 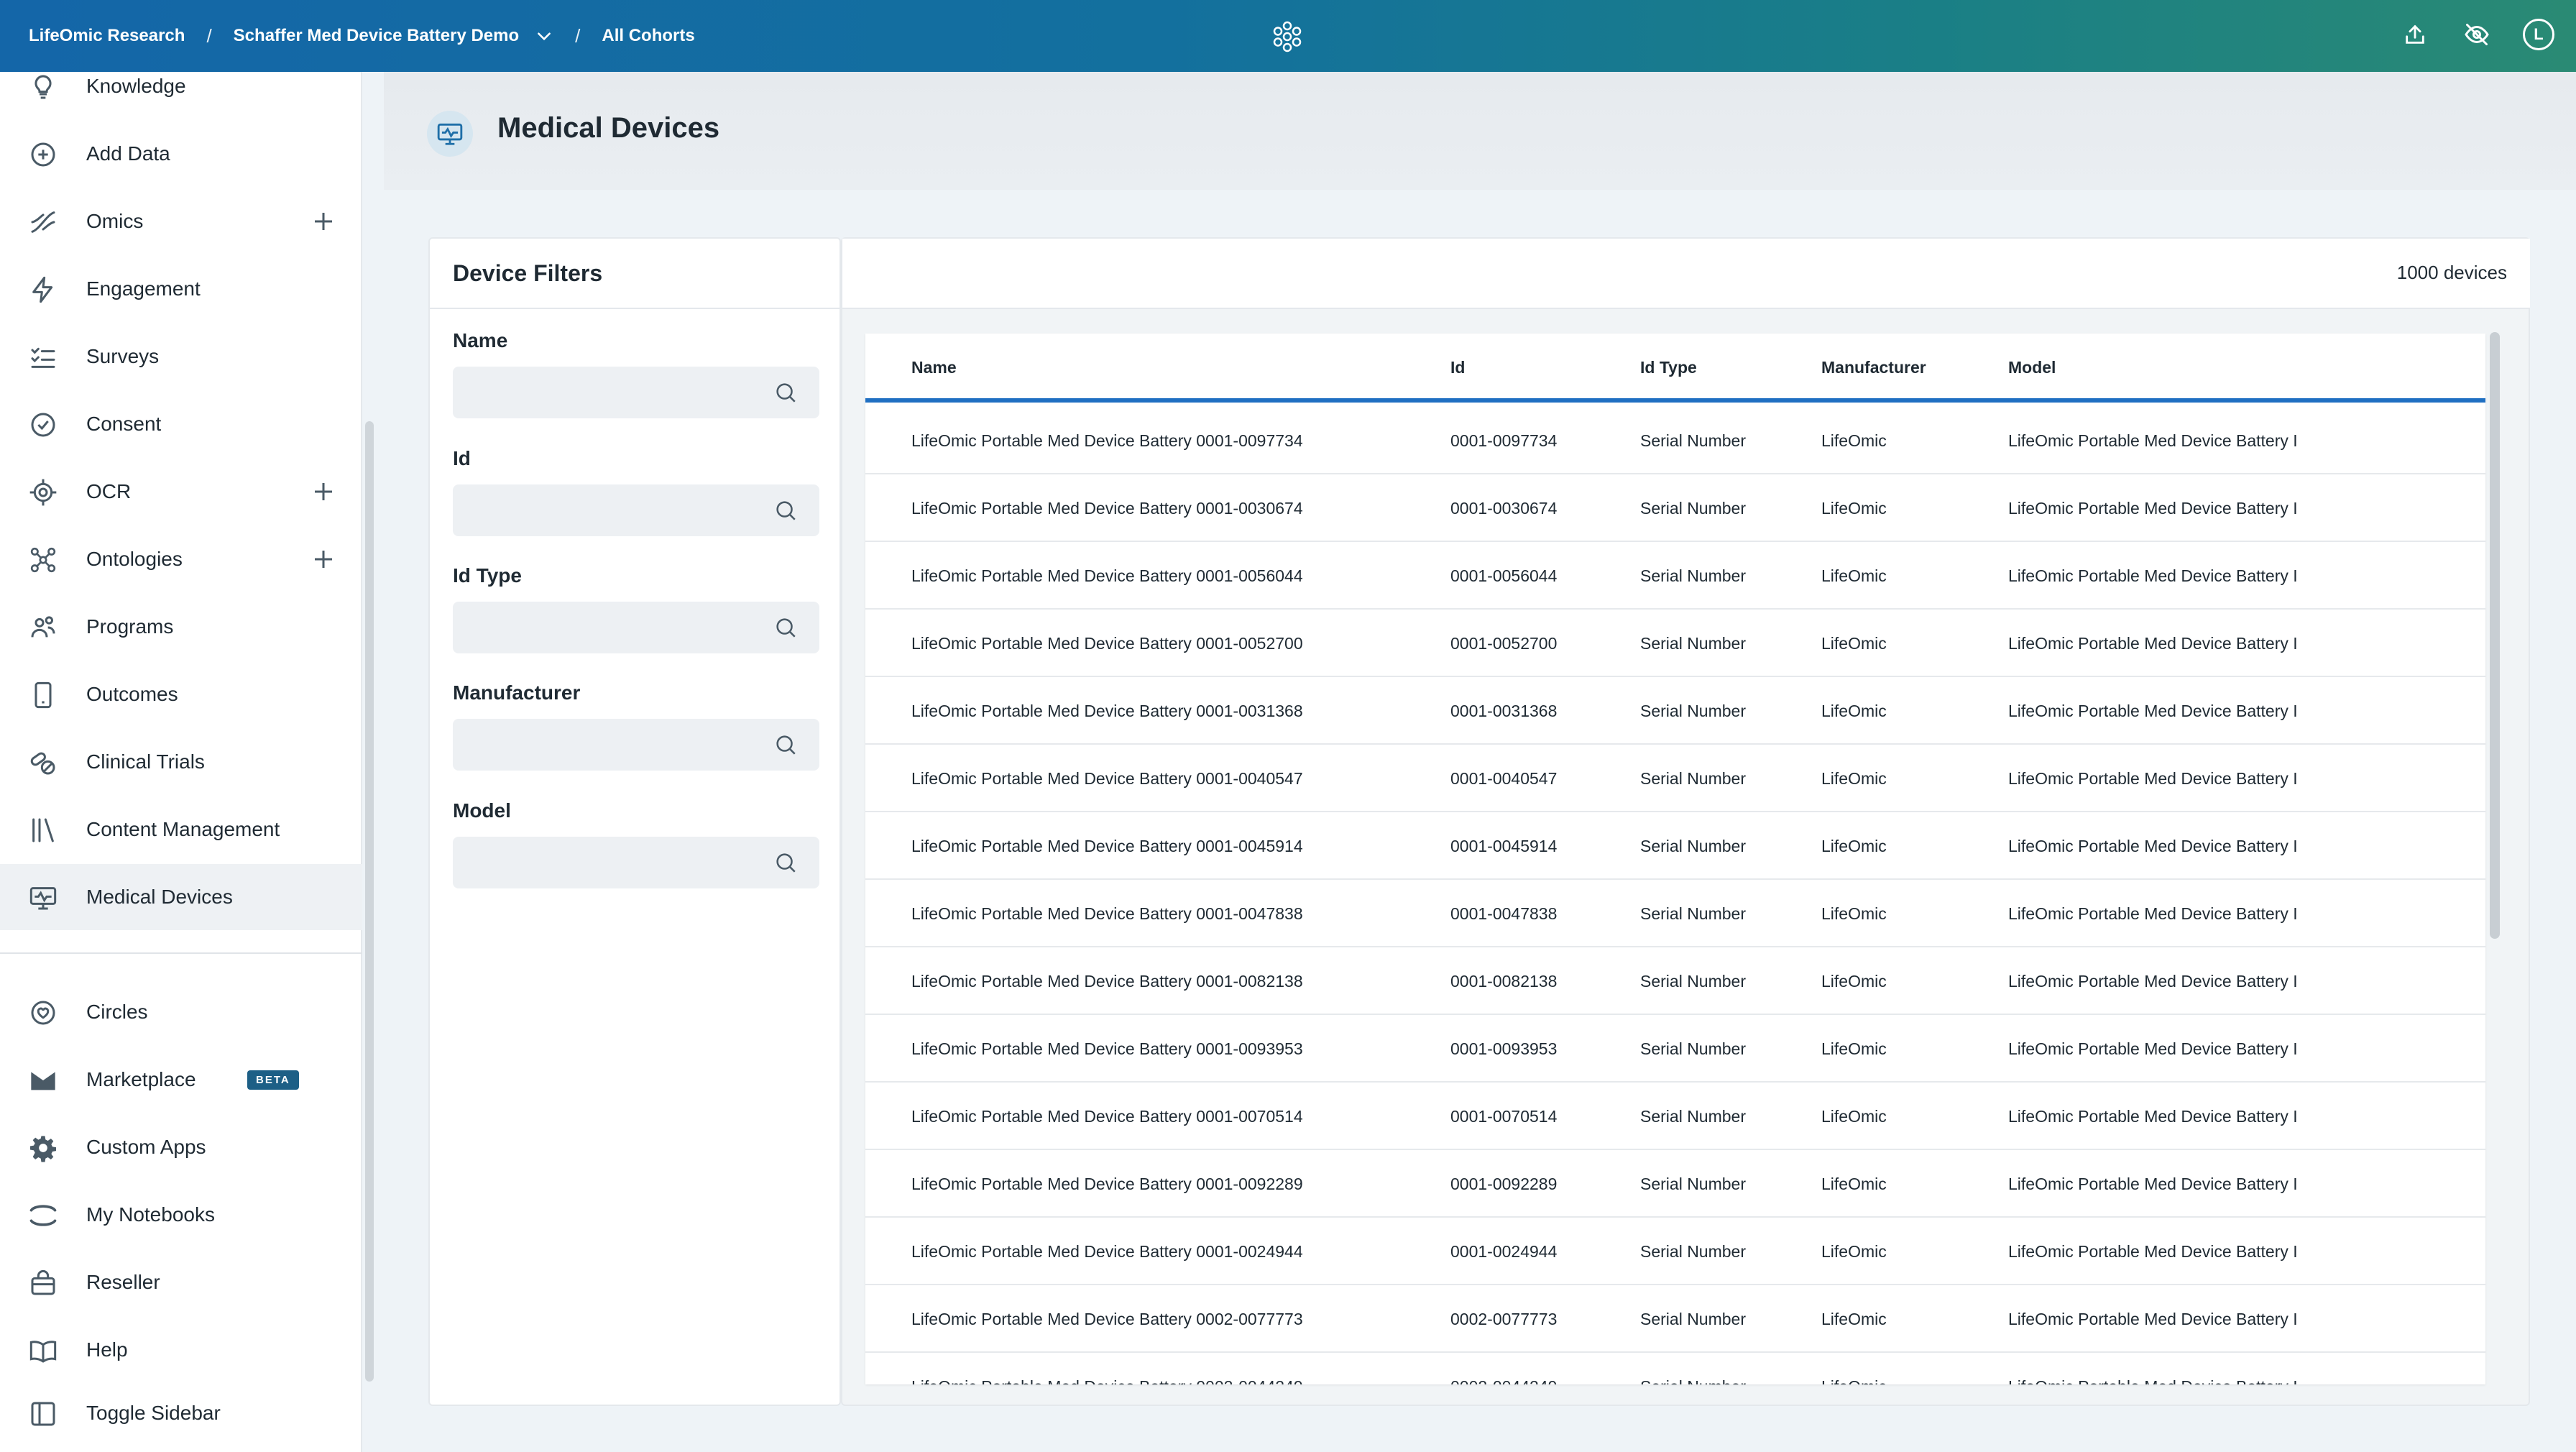 I want to click on sidebar-item-custom-apps: Custom Apps, so click(x=181, y=1147).